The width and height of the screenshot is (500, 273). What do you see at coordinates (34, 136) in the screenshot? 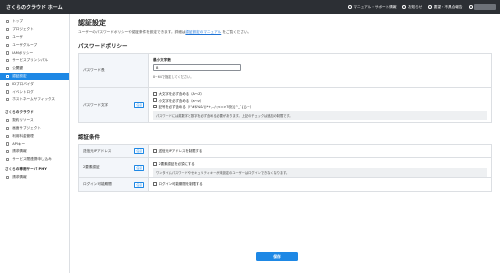
I see `sidebar-item: 利用料金管理` at bounding box center [34, 136].